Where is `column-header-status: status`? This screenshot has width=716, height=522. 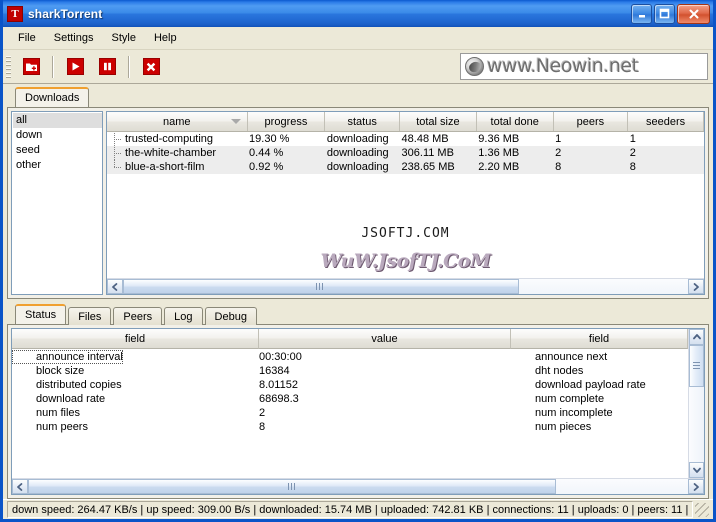 column-header-status: status is located at coordinates (362, 122).